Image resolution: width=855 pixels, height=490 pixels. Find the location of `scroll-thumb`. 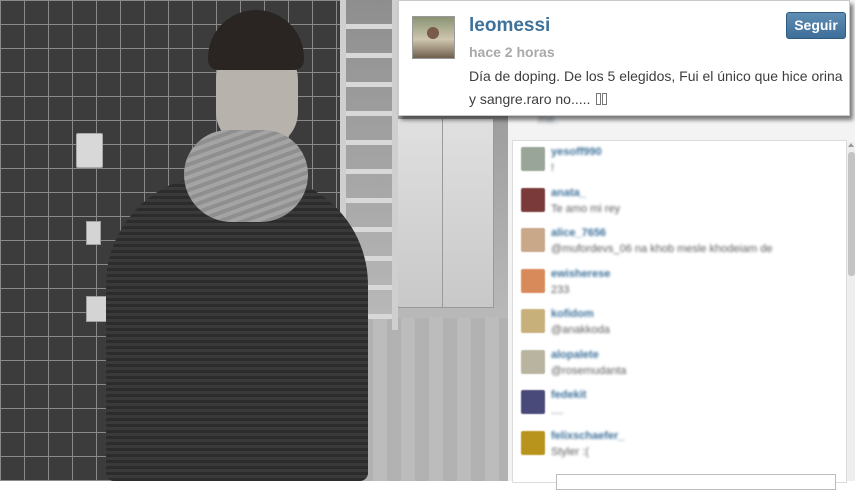

scroll-thumb is located at coordinates (851, 214).